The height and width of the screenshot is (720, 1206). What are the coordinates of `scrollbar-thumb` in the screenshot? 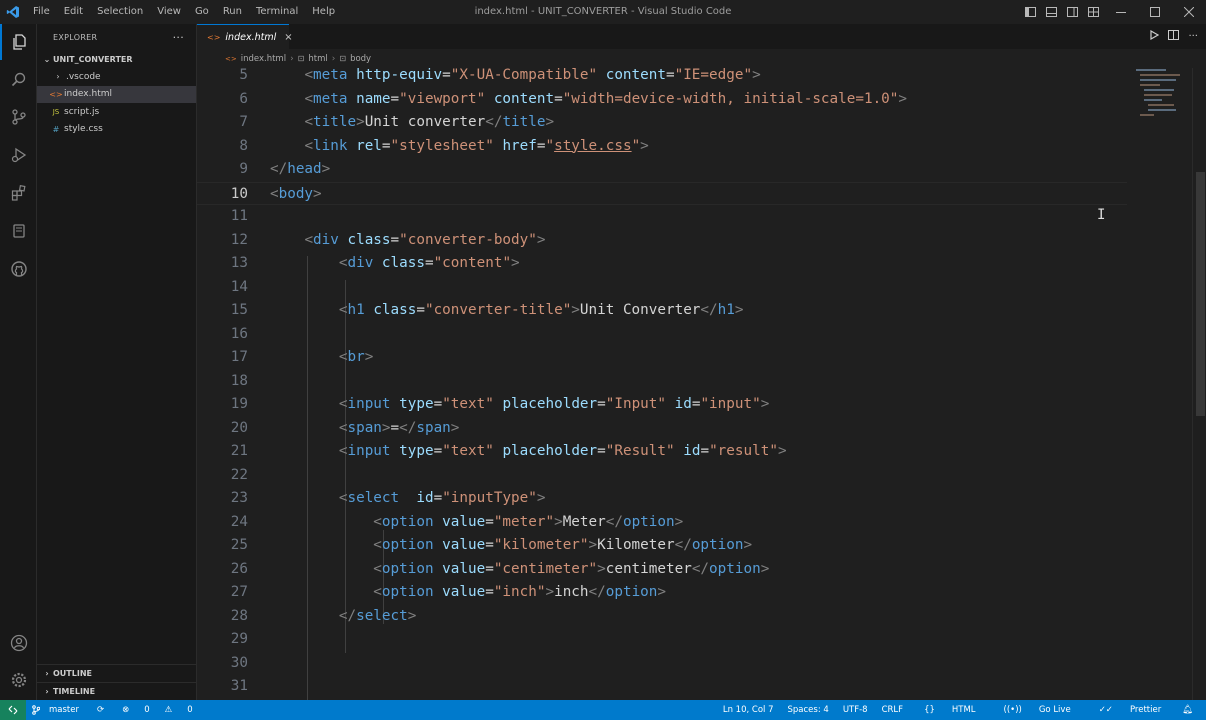 It's located at (1200, 294).